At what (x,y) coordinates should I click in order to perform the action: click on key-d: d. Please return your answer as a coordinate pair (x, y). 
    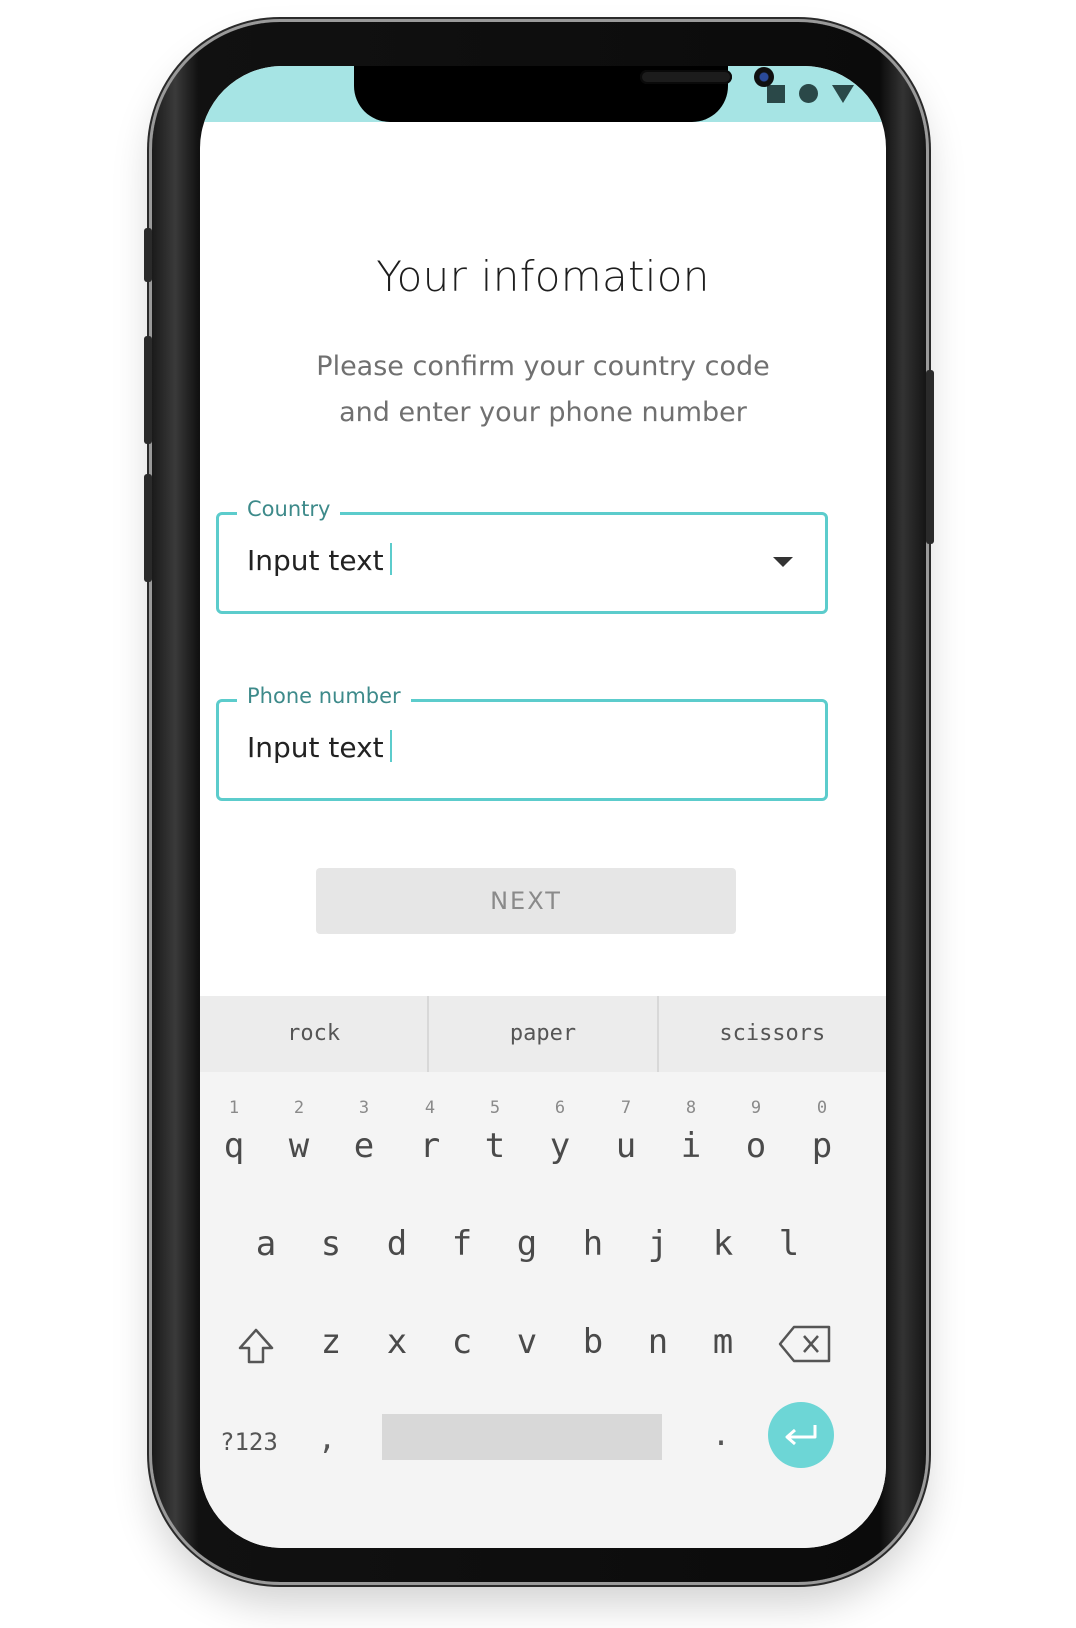
    Looking at the image, I should click on (397, 1244).